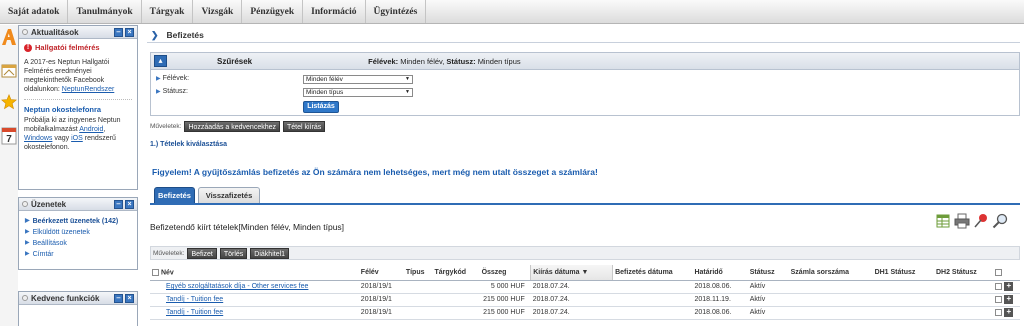  What do you see at coordinates (9, 139) in the screenshot?
I see `svg-text: 7` at bounding box center [9, 139].